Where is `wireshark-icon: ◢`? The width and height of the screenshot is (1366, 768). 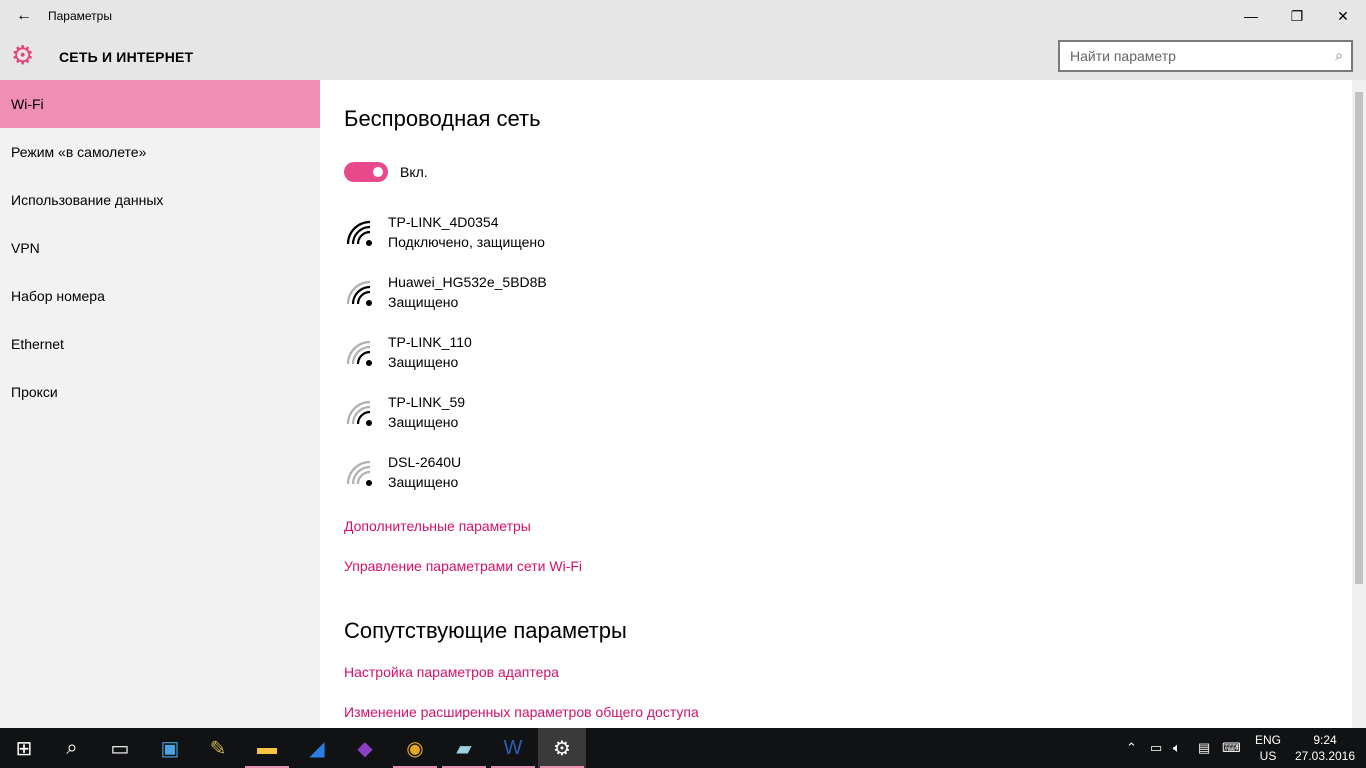
wireshark-icon: ◢ is located at coordinates (317, 748).